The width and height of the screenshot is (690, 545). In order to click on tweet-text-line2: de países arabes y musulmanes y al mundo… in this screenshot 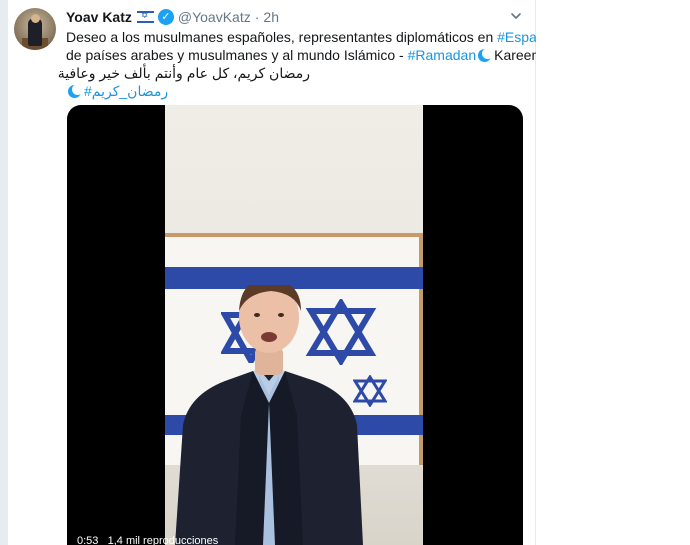, I will do `click(235, 55)`.